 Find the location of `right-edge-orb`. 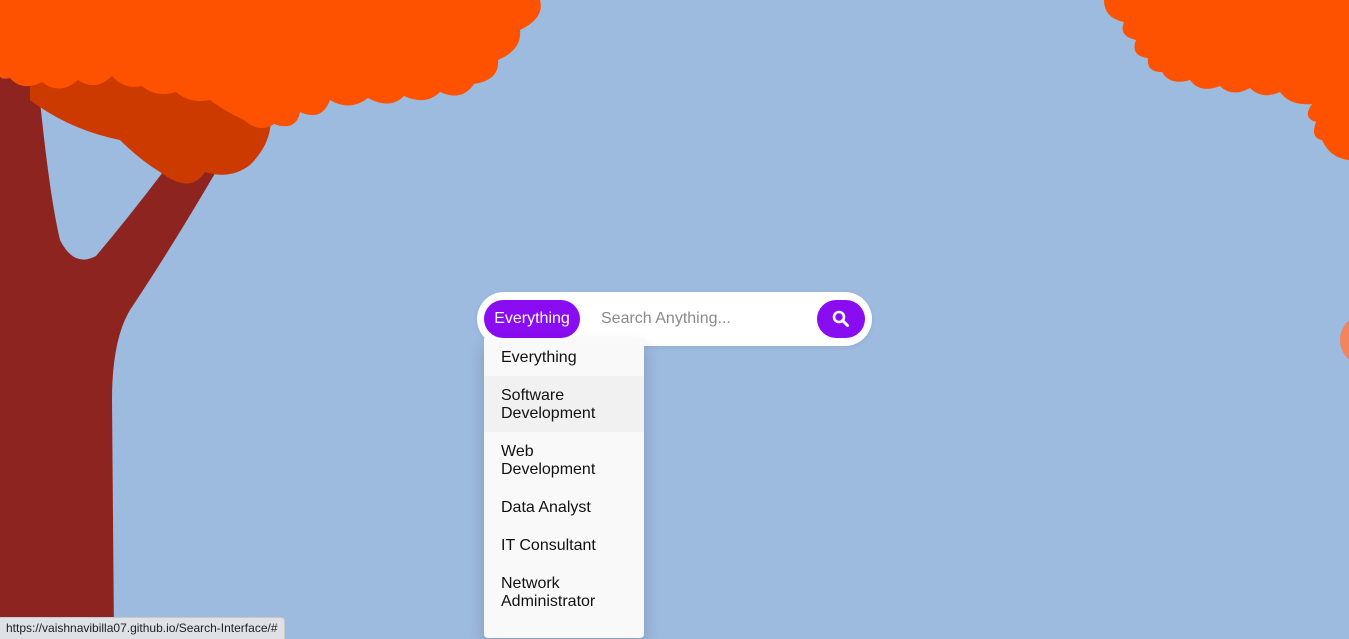

right-edge-orb is located at coordinates (1344, 340).